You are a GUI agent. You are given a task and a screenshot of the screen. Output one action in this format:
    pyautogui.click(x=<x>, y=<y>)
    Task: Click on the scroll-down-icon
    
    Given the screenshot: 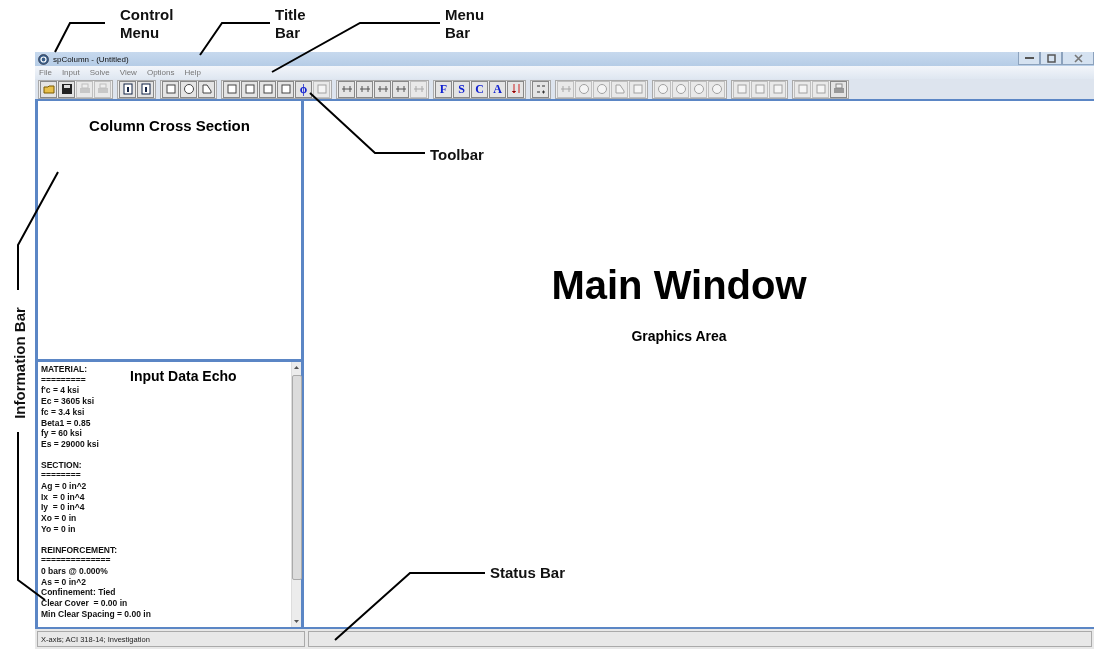 What is the action you would take?
    pyautogui.click(x=296, y=621)
    